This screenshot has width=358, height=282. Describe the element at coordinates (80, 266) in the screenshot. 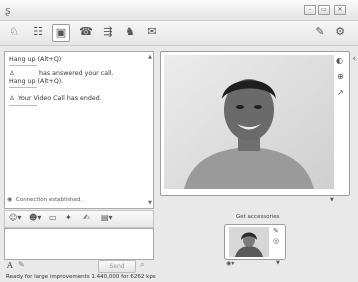

I see `composer-bottom-row: A ✎ Send ⌕` at that location.